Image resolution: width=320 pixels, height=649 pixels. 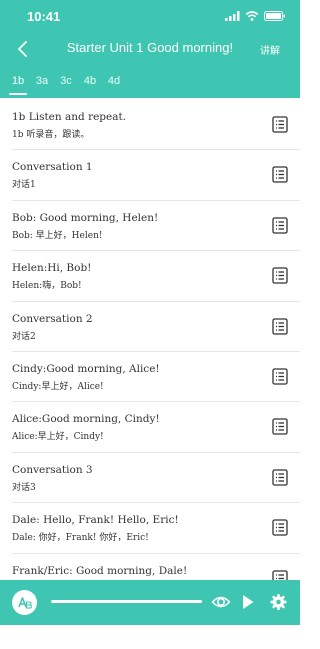 I want to click on explain-button: 讲解, so click(x=270, y=49).